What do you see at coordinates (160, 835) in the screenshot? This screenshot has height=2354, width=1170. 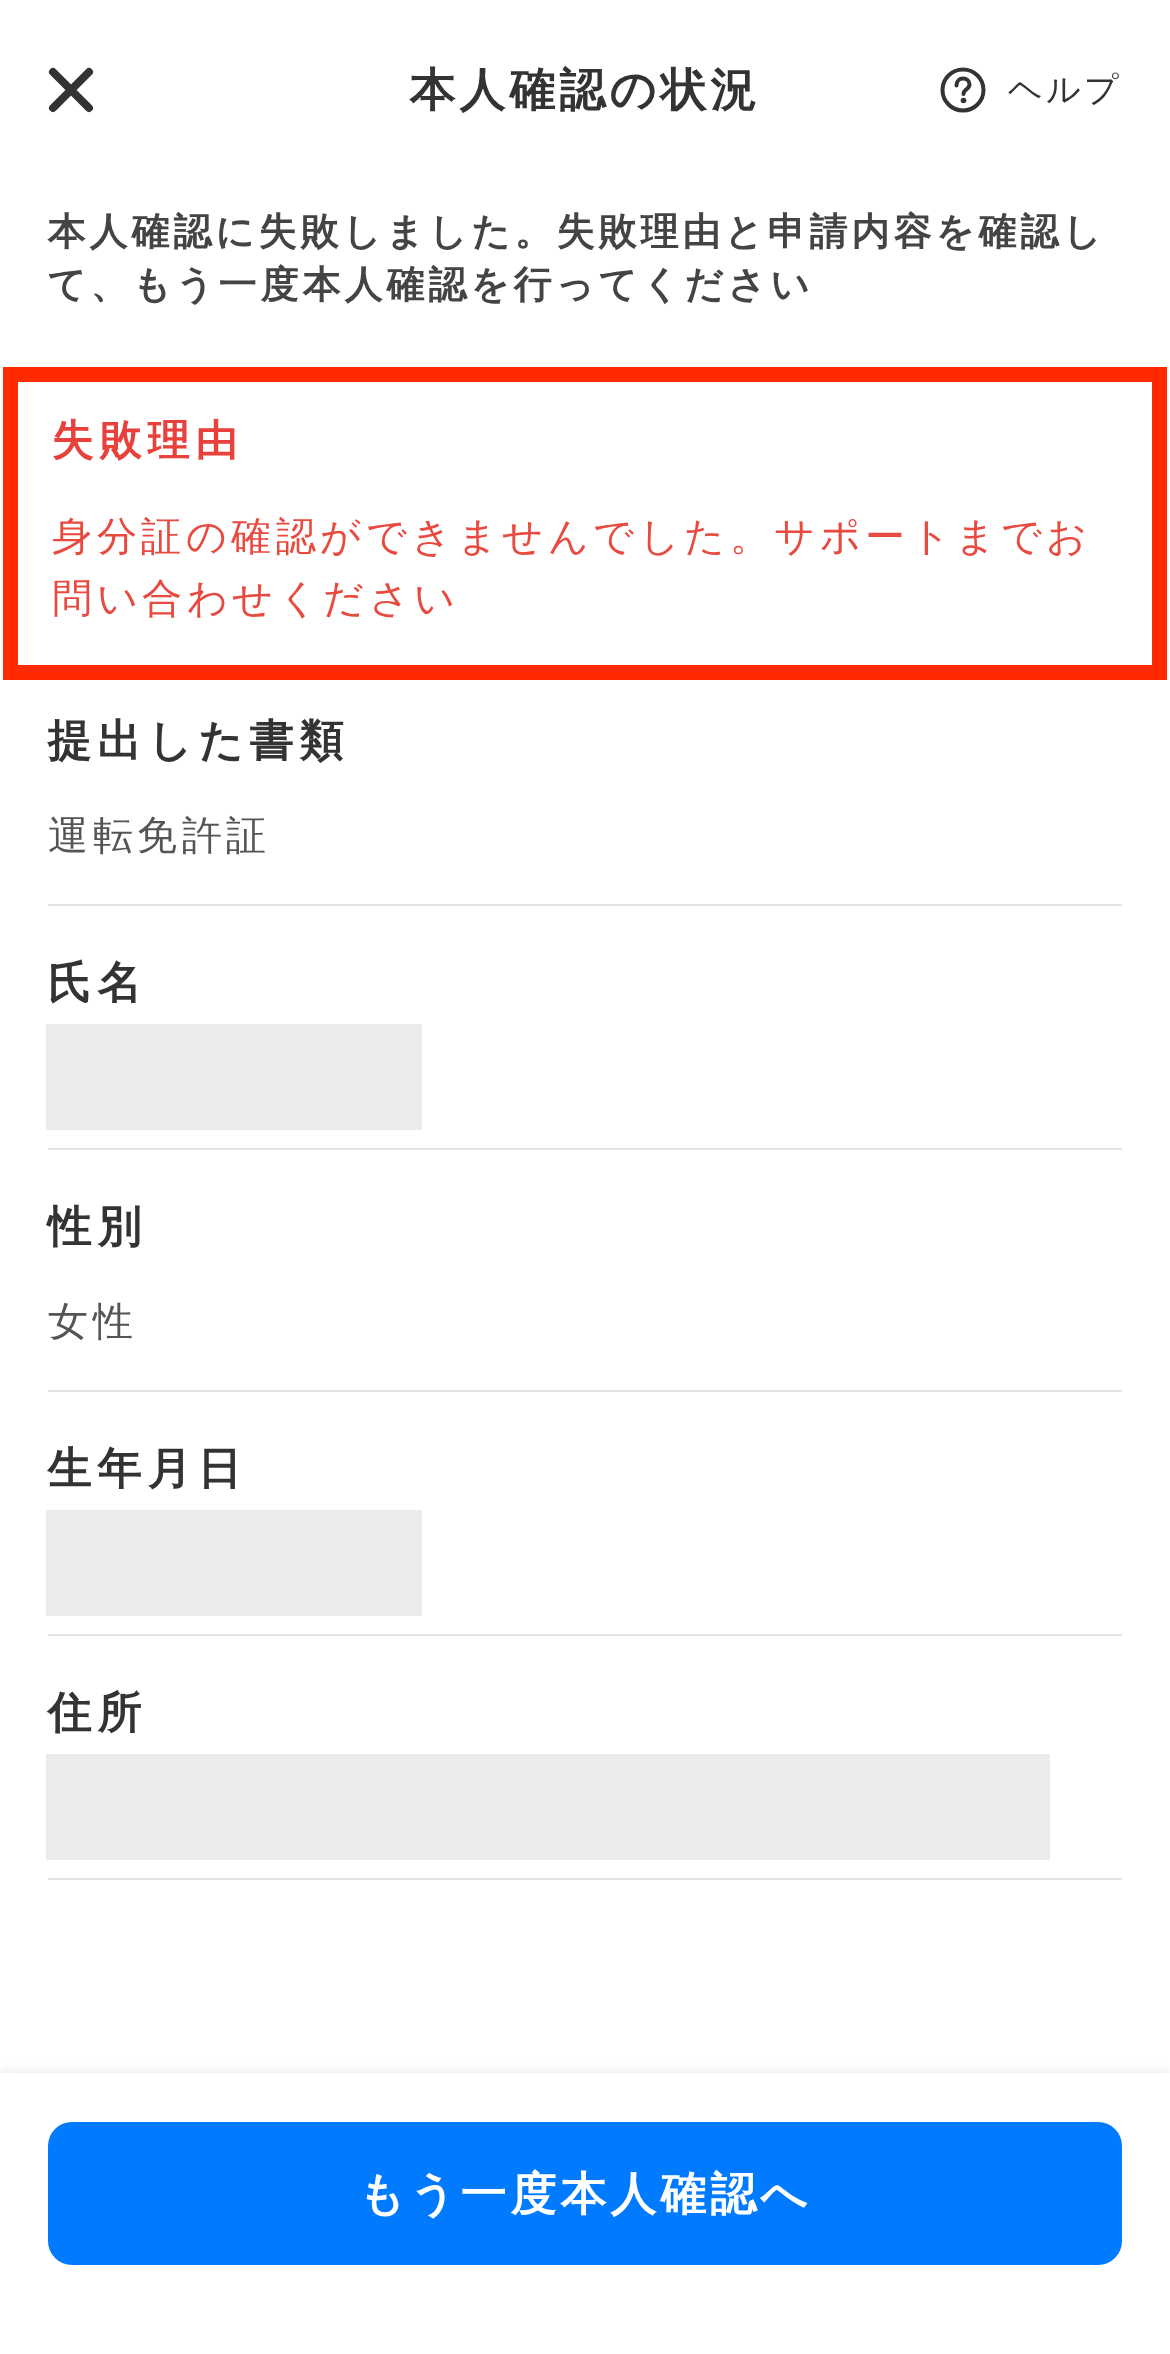 I see `field-value: 運転免許証` at bounding box center [160, 835].